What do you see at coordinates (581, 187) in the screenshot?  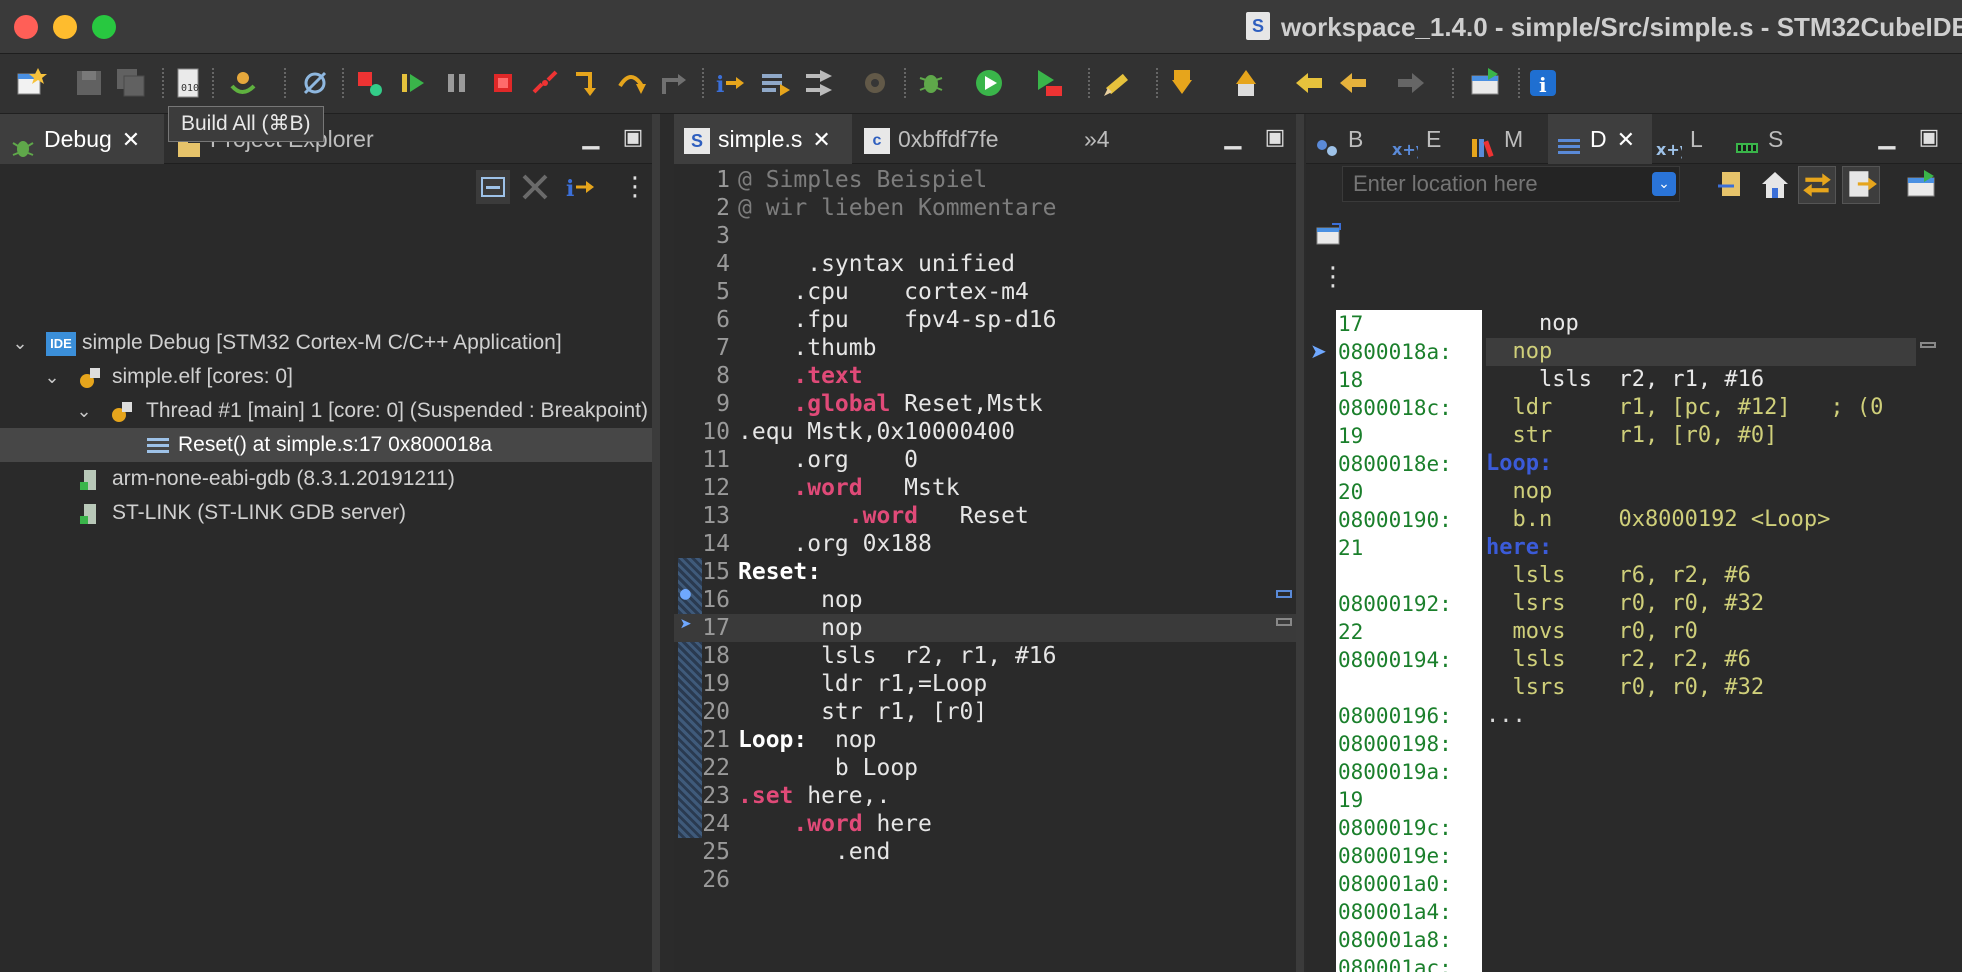 I see `instruction-stepping-mode-icon: i` at bounding box center [581, 187].